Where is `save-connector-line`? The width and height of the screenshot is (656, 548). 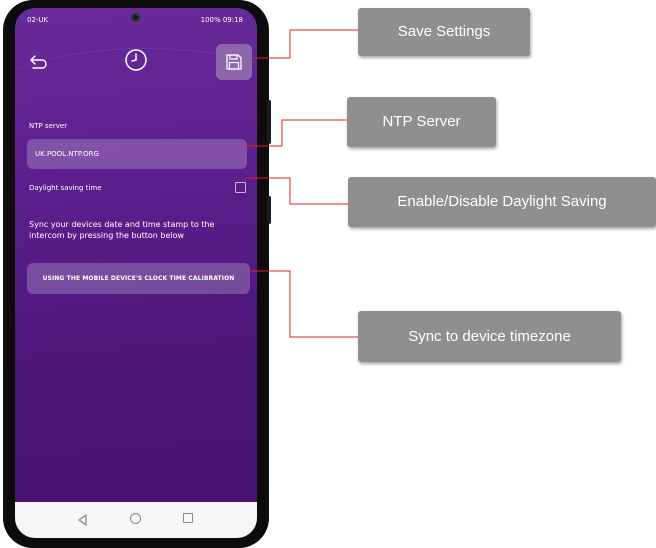 save-connector-line is located at coordinates (305, 44).